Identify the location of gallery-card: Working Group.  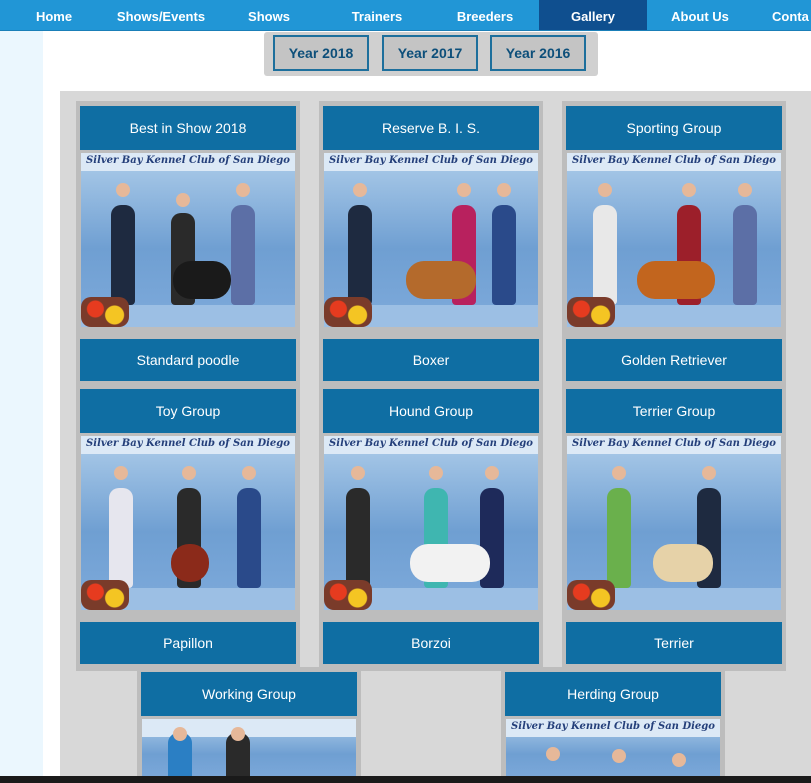
(249, 725).